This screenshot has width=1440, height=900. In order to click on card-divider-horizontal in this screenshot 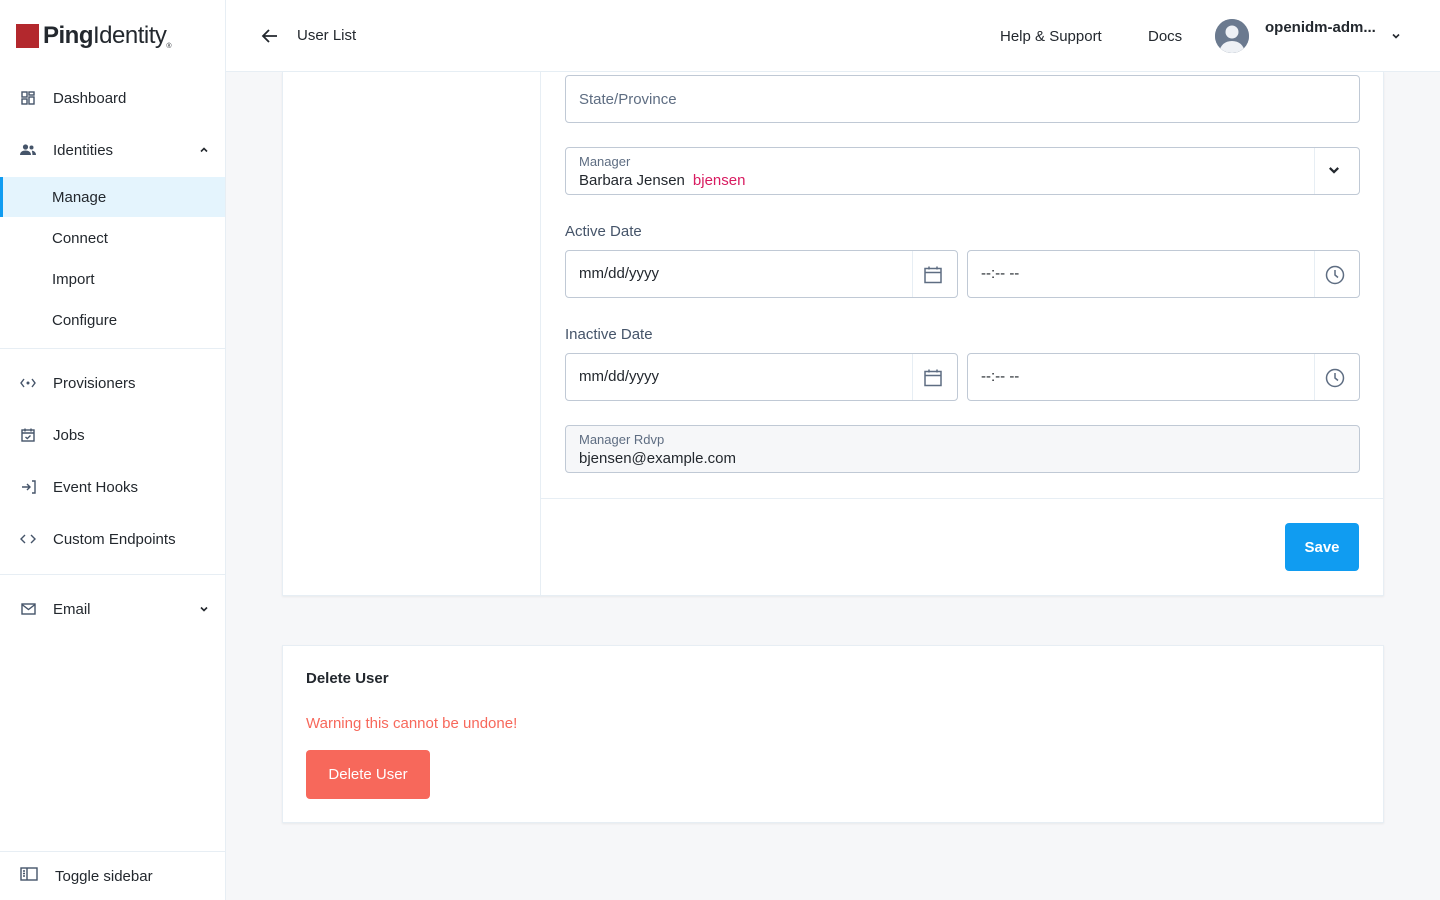, I will do `click(962, 498)`.